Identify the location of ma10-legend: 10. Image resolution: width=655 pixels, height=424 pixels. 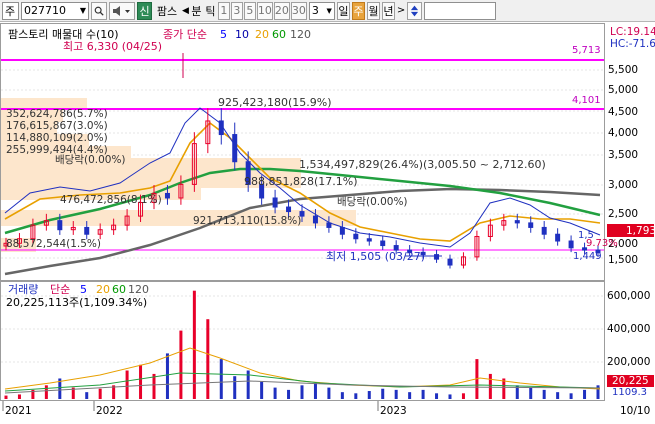
(242, 34).